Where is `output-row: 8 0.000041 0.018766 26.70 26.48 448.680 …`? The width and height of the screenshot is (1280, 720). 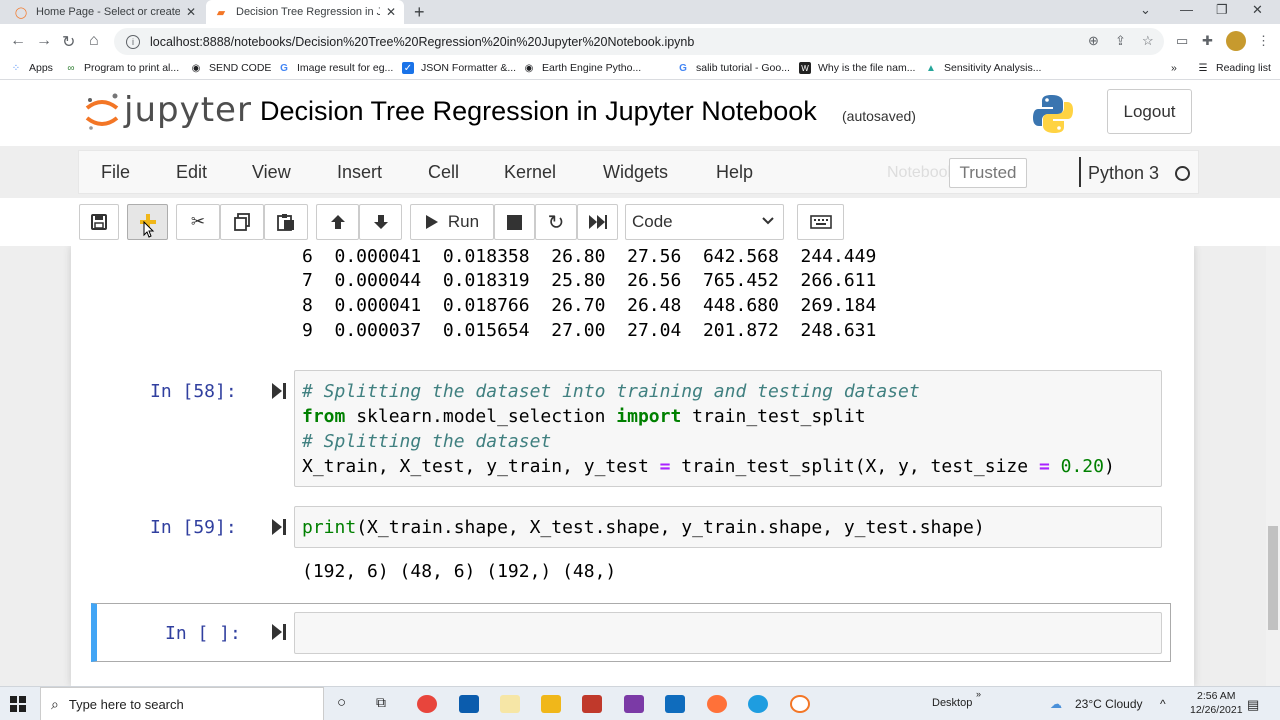
output-row: 8 0.000041 0.018766 26.70 26.48 448.680 … is located at coordinates (589, 305).